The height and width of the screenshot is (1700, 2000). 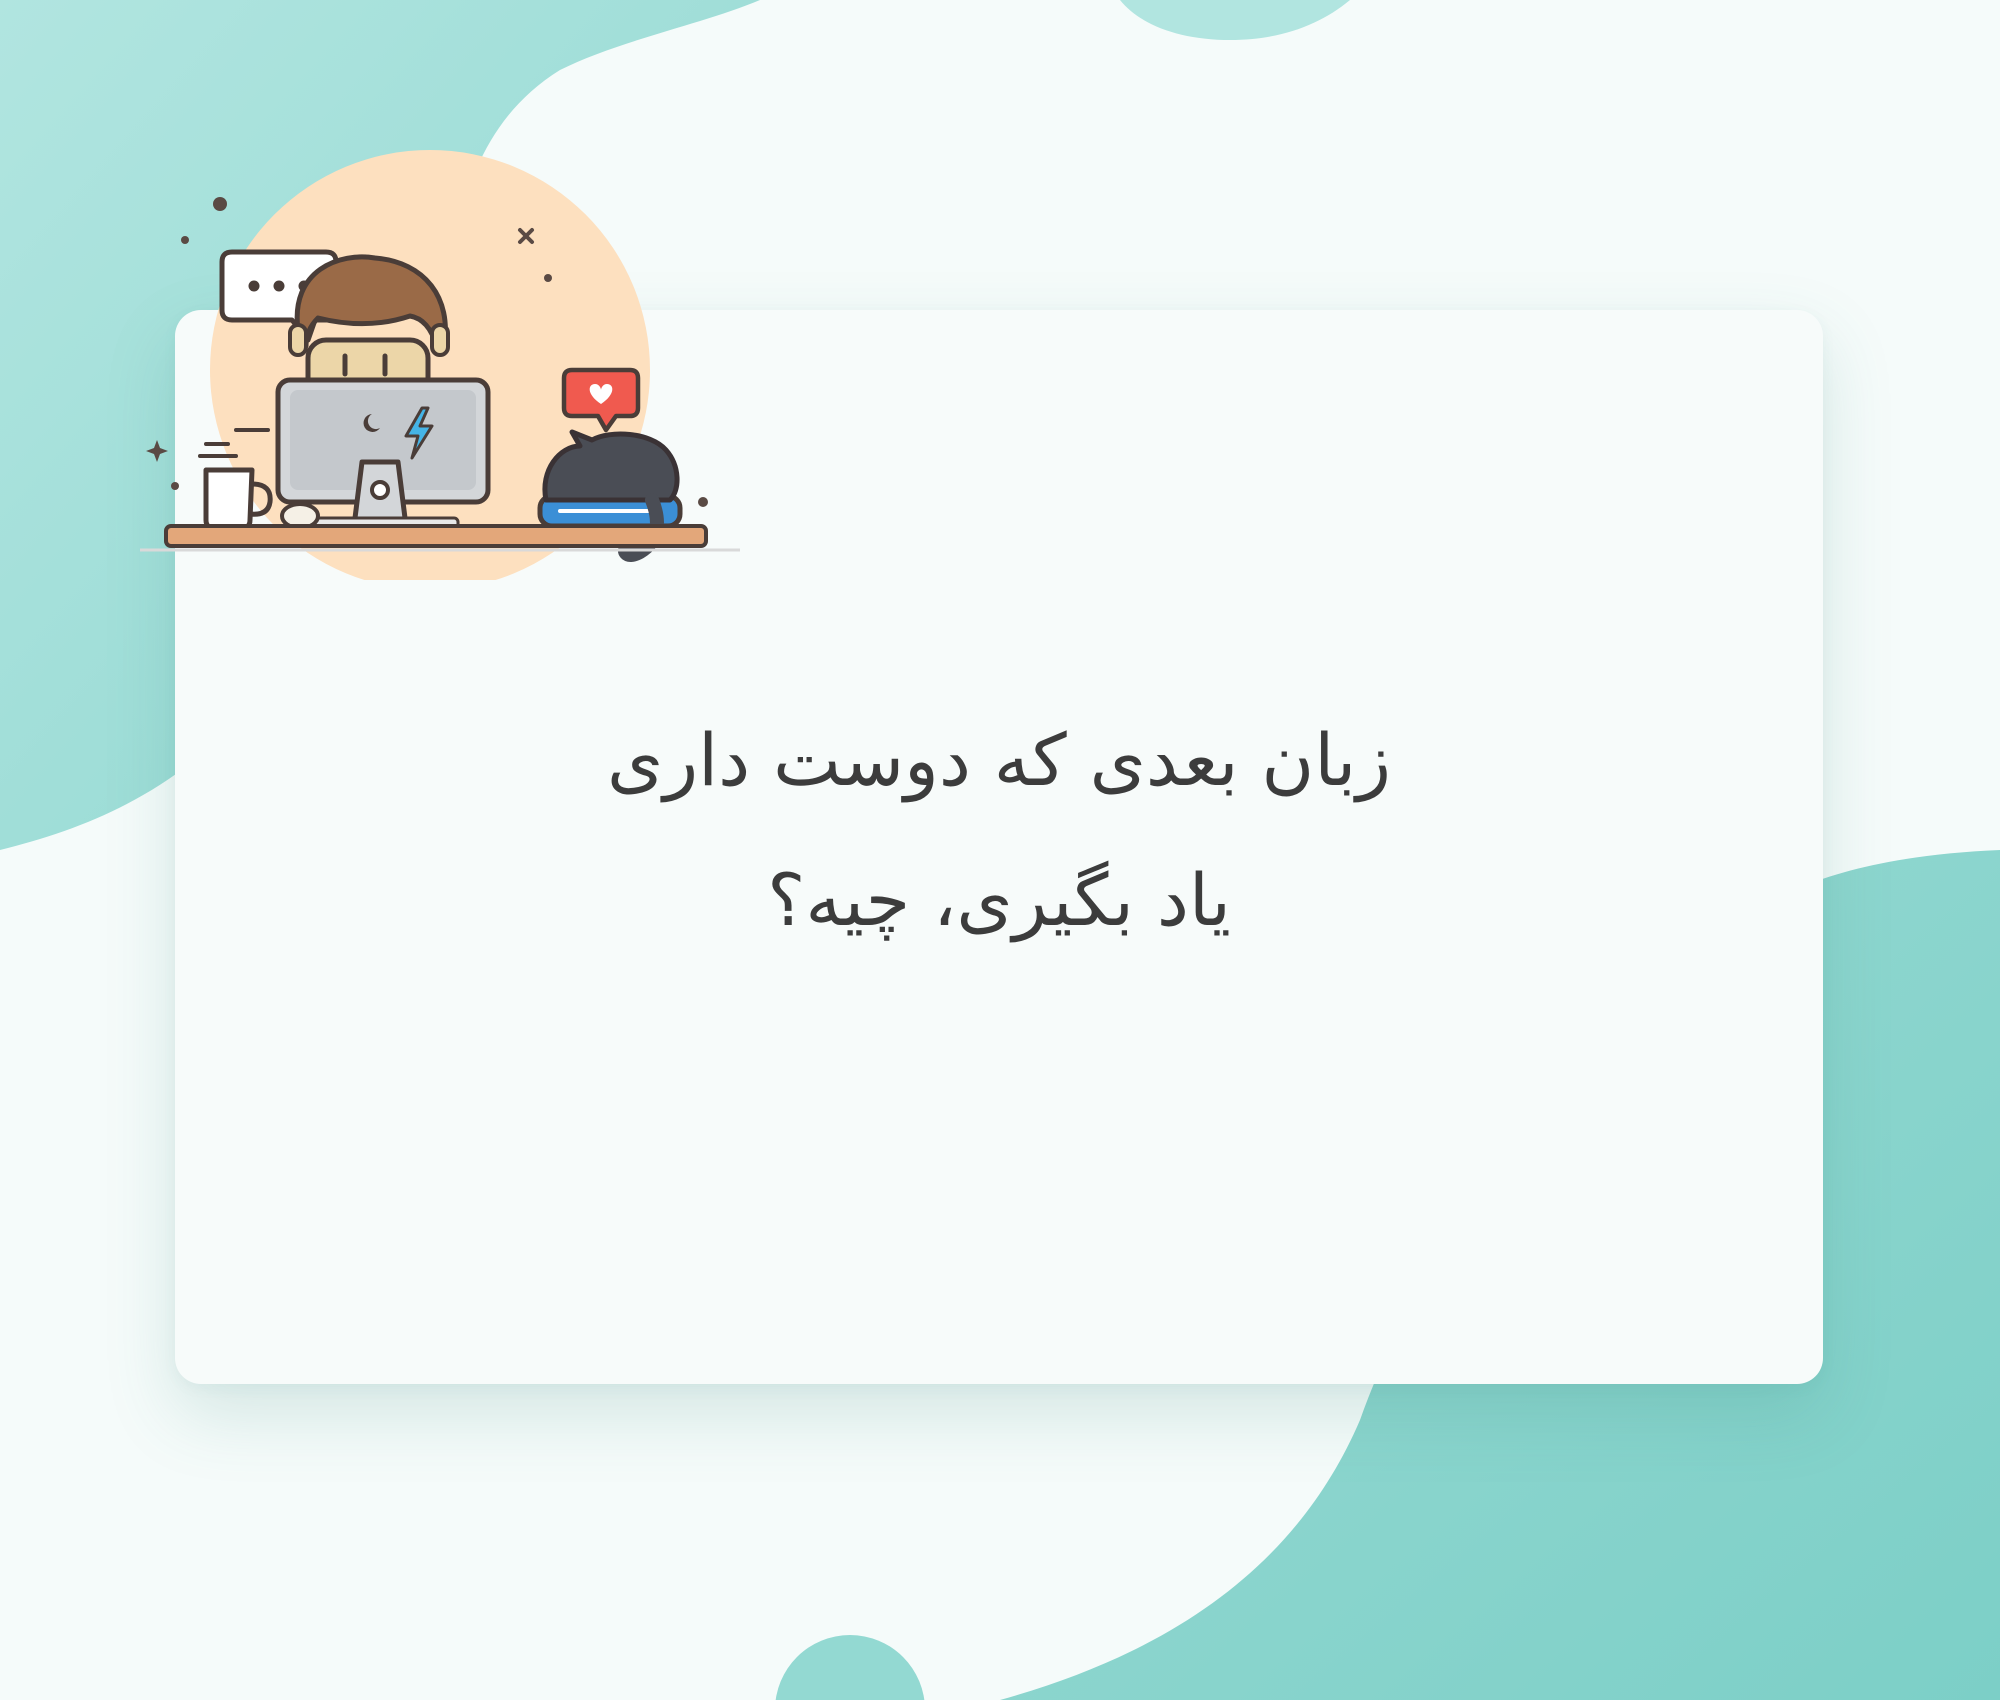 What do you see at coordinates (1235, 20) in the screenshot?
I see `blob-top-center` at bounding box center [1235, 20].